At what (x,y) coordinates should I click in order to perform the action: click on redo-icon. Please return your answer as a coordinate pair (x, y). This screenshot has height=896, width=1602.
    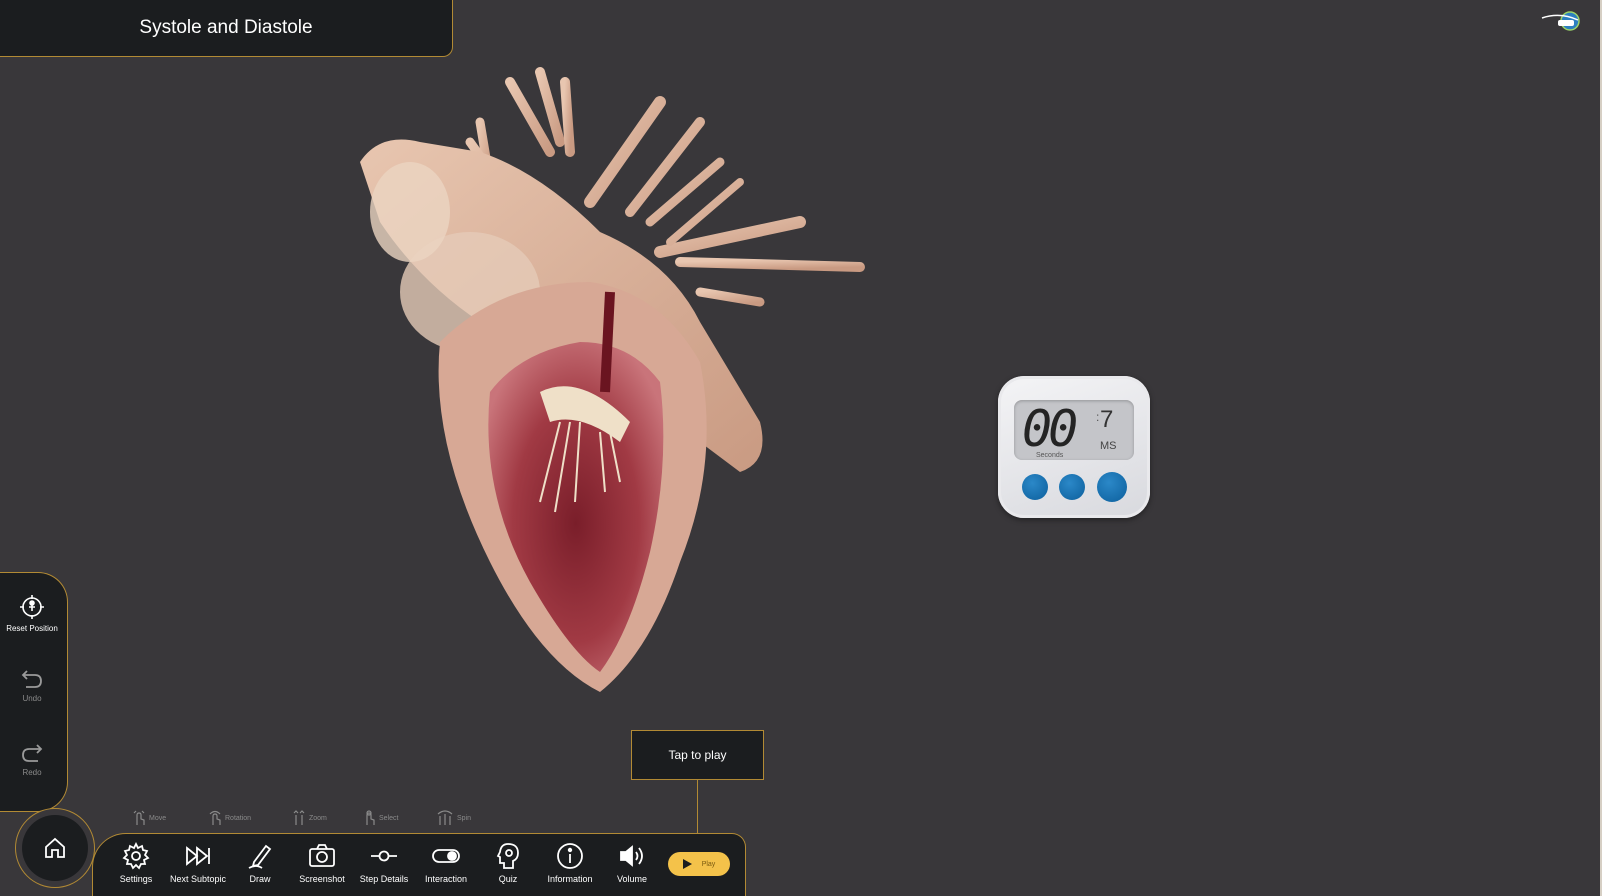
    Looking at the image, I should click on (32, 752).